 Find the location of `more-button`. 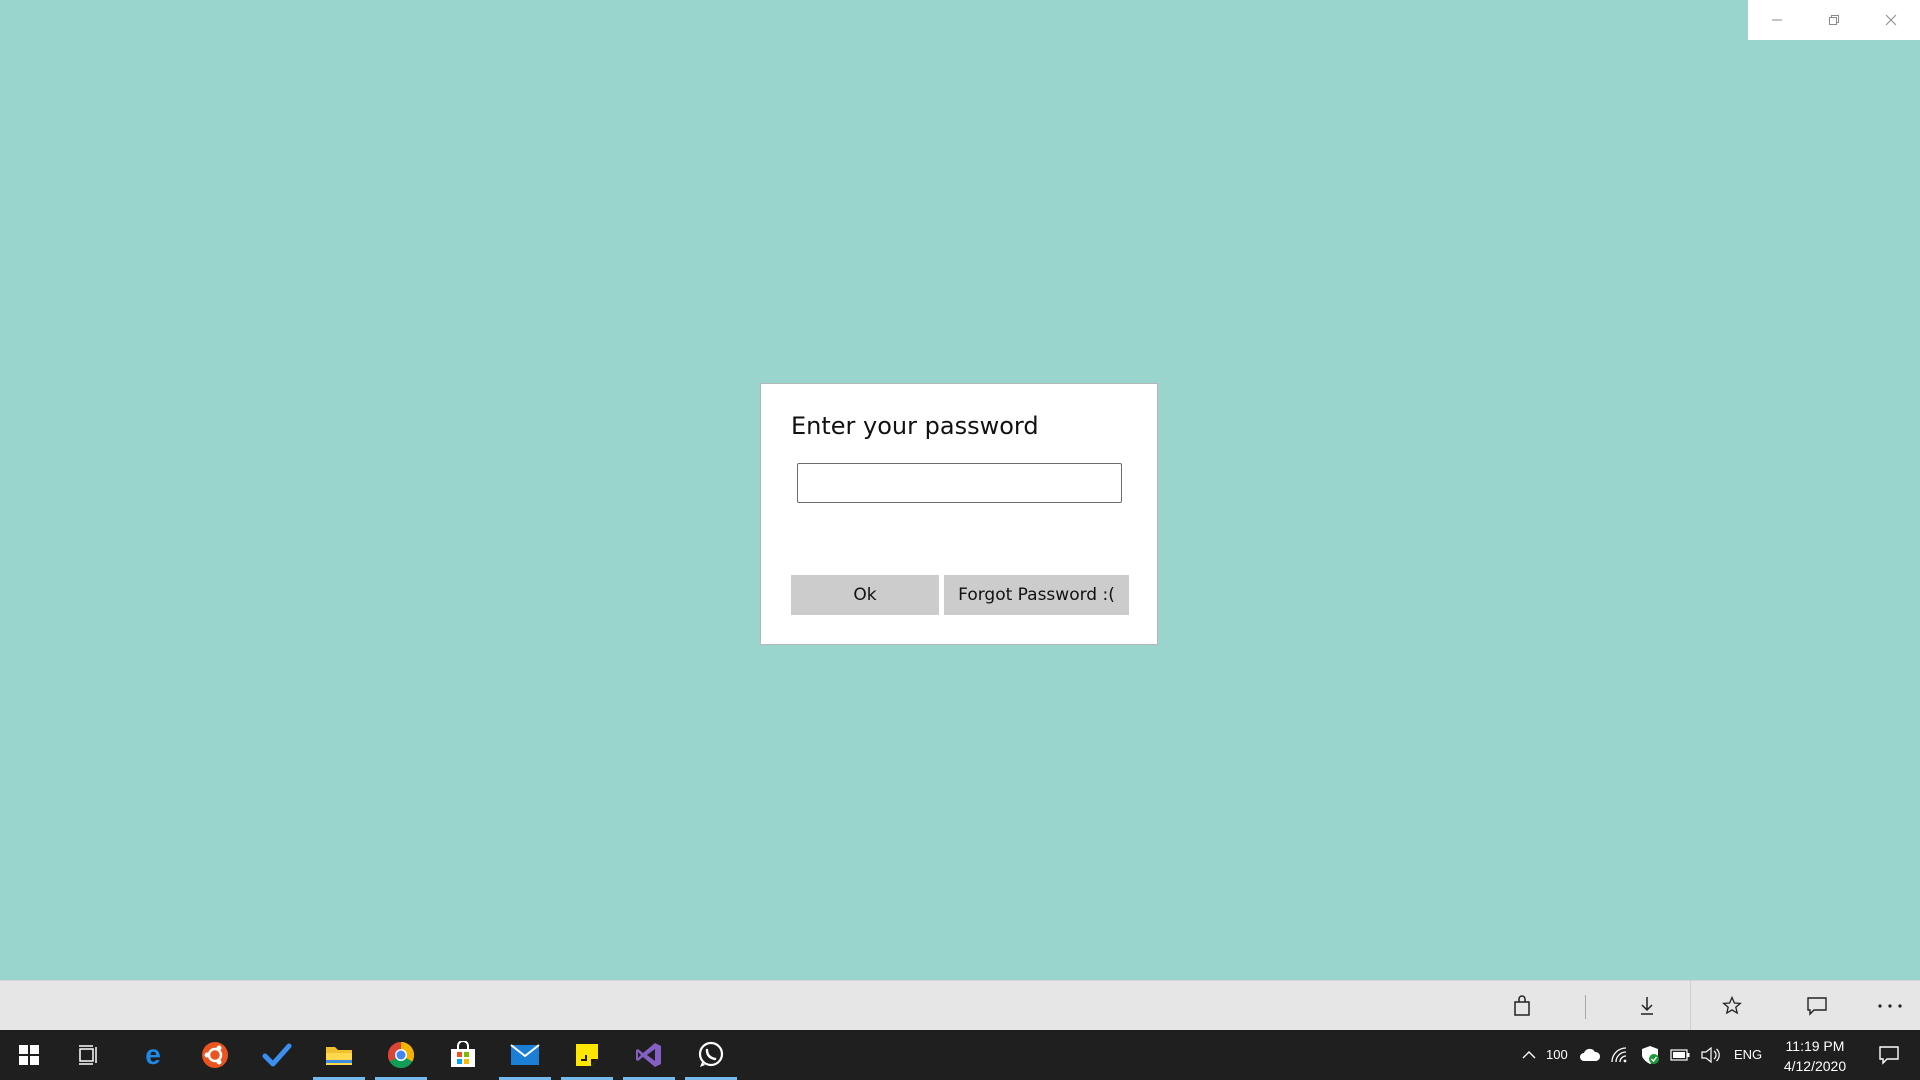

more-button is located at coordinates (1890, 1006).